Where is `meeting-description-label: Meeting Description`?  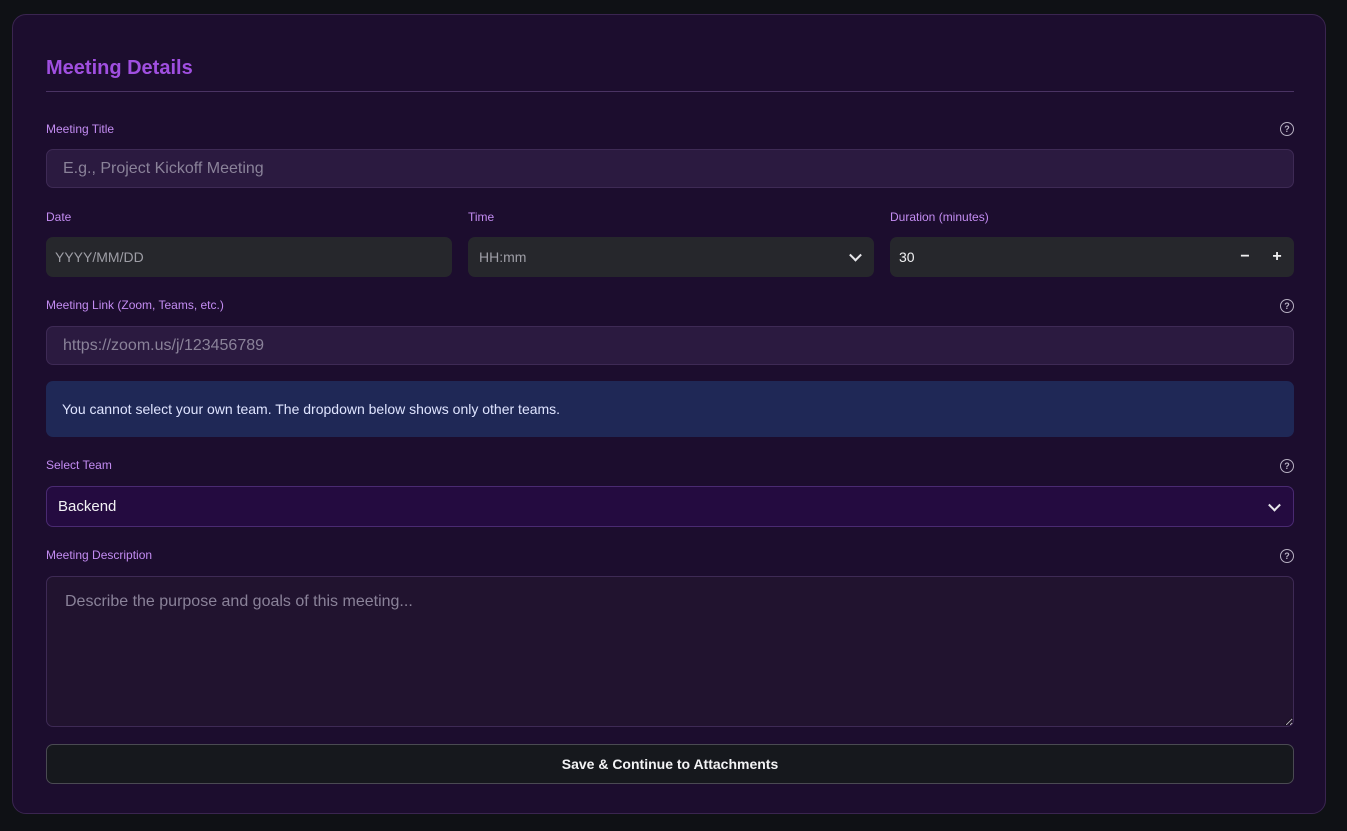 meeting-description-label: Meeting Description is located at coordinates (99, 555).